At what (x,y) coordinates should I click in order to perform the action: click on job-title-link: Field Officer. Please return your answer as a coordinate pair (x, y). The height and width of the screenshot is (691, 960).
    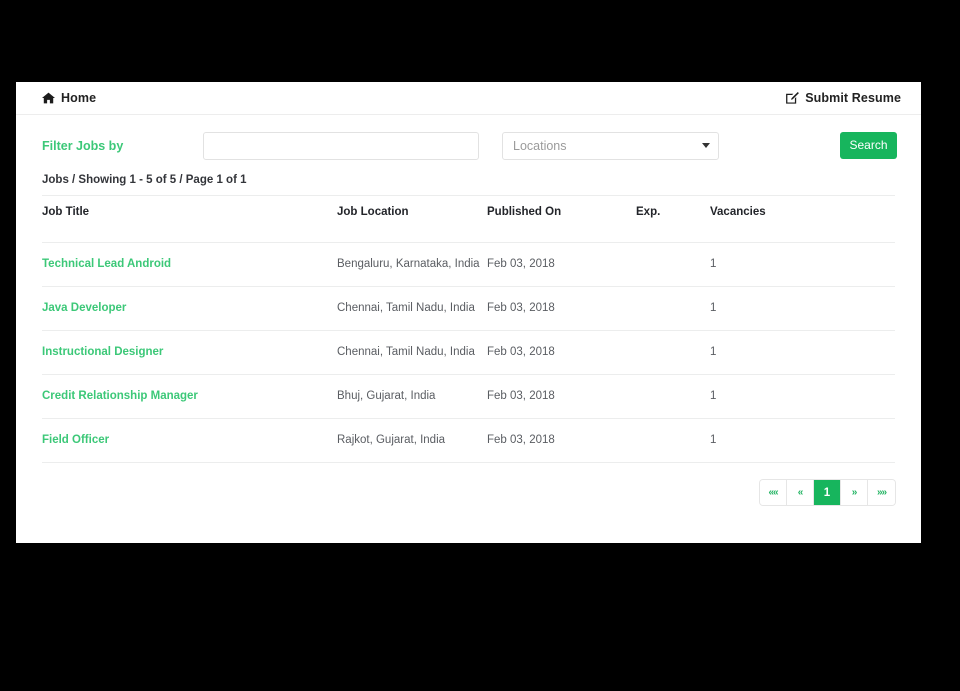
    Looking at the image, I should click on (75, 440).